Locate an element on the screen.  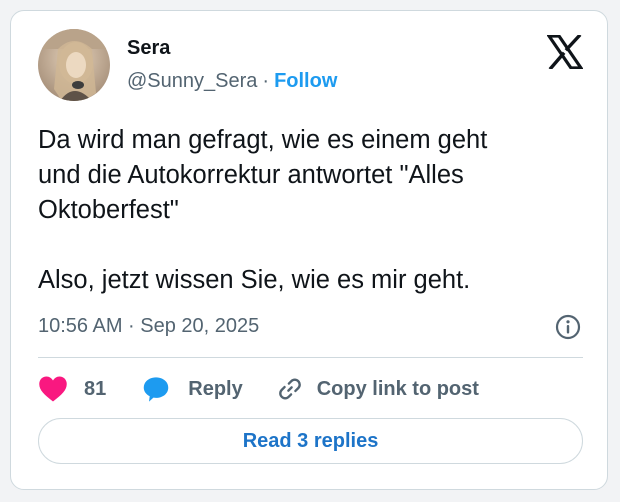
author-handle: @Sunny_Sera is located at coordinates (192, 81).